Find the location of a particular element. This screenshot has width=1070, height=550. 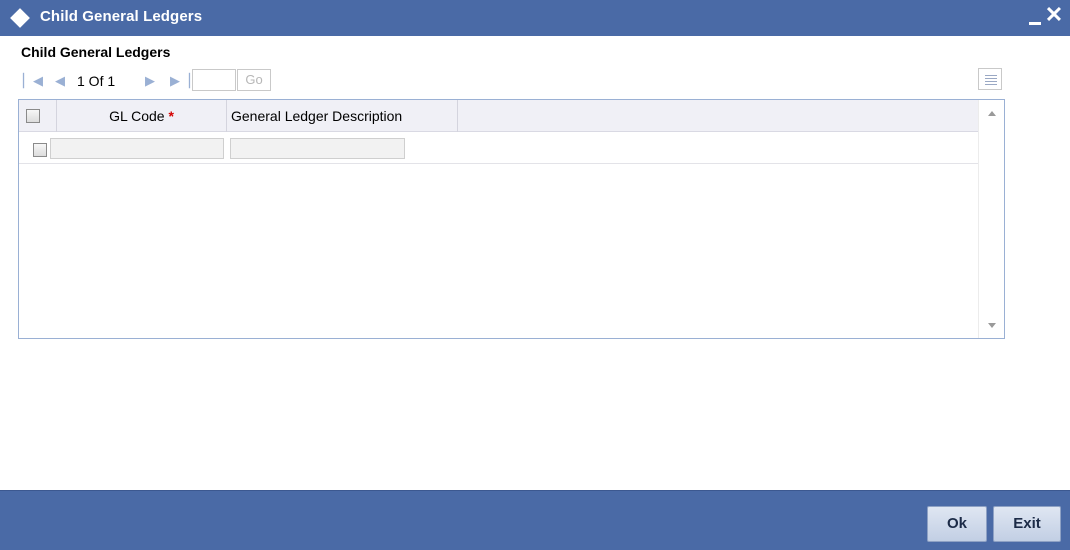

header-check-cell is located at coordinates (38, 116).